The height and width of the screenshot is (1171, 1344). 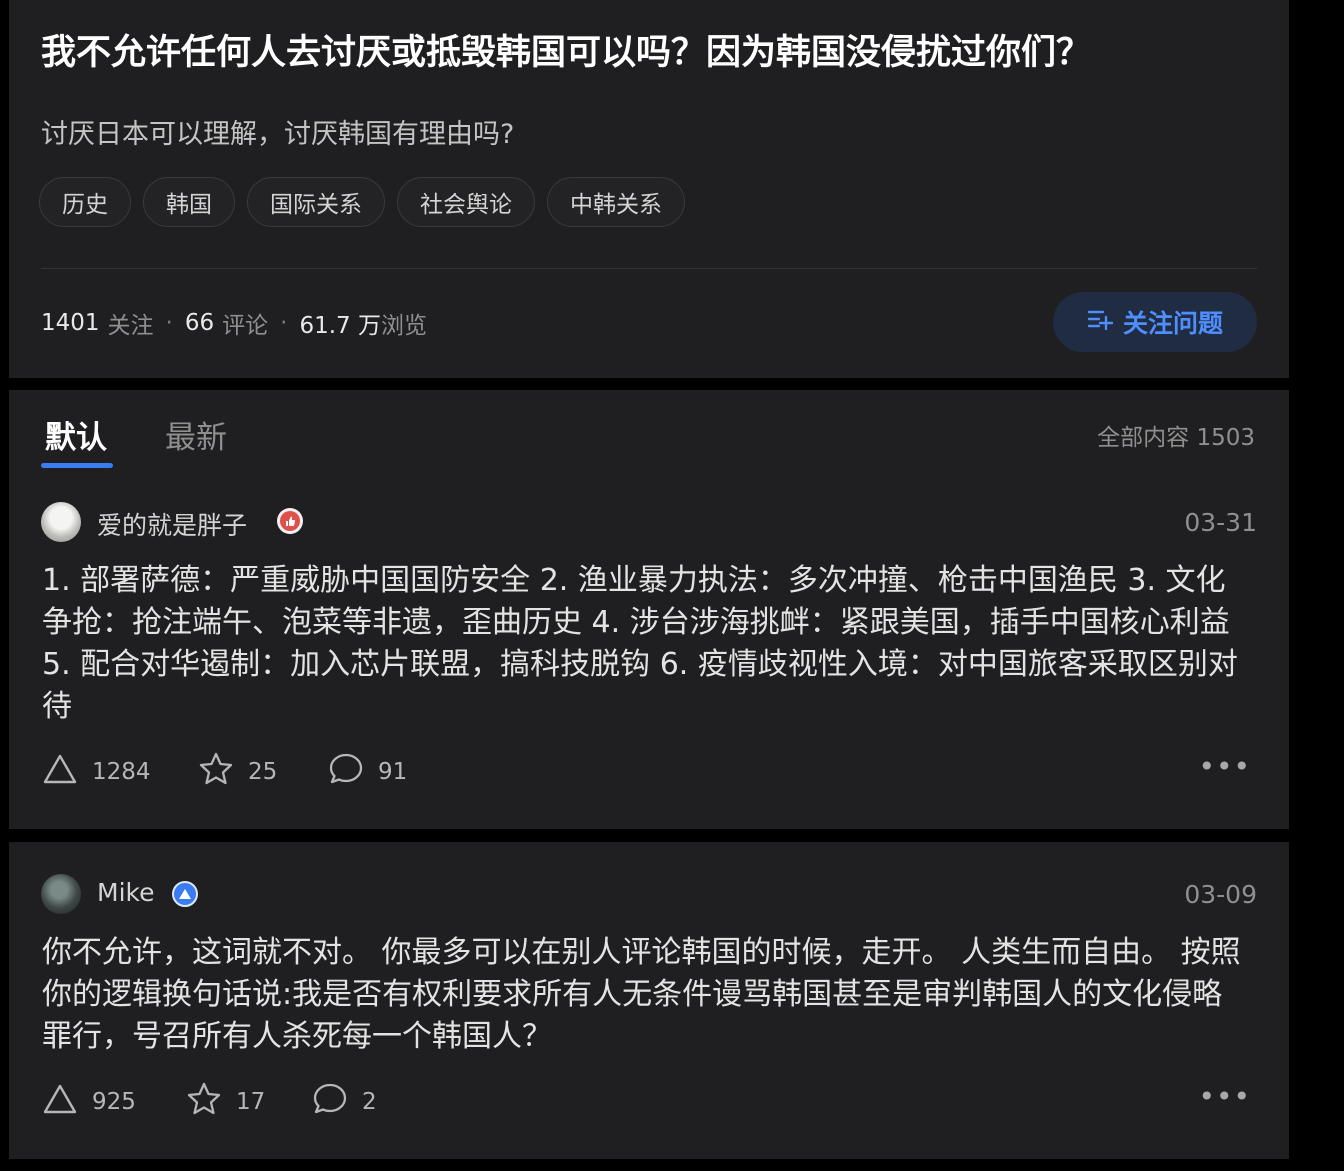 I want to click on favorite-button: 17, so click(x=249, y=1102).